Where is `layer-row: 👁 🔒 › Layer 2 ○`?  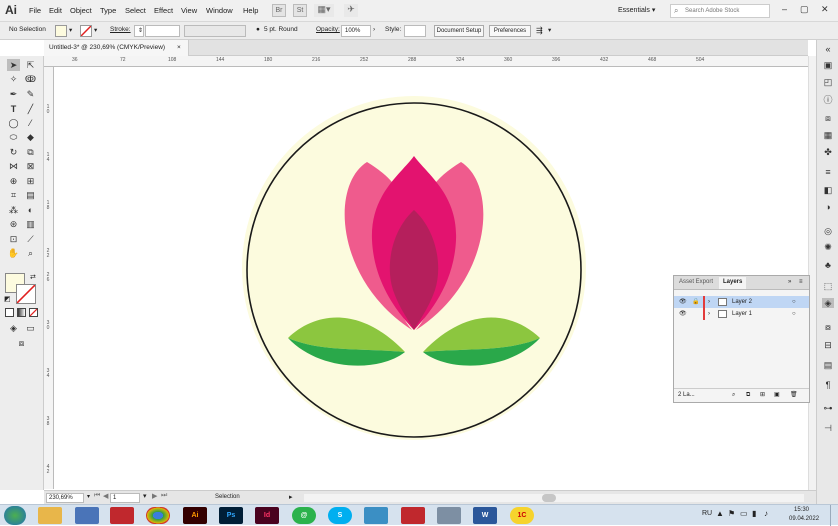 layer-row: 👁 🔒 › Layer 2 ○ is located at coordinates (741, 302).